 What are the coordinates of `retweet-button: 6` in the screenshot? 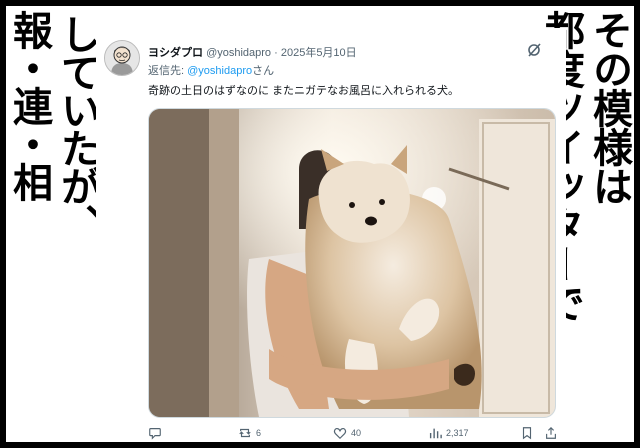 It's located at (249, 433).